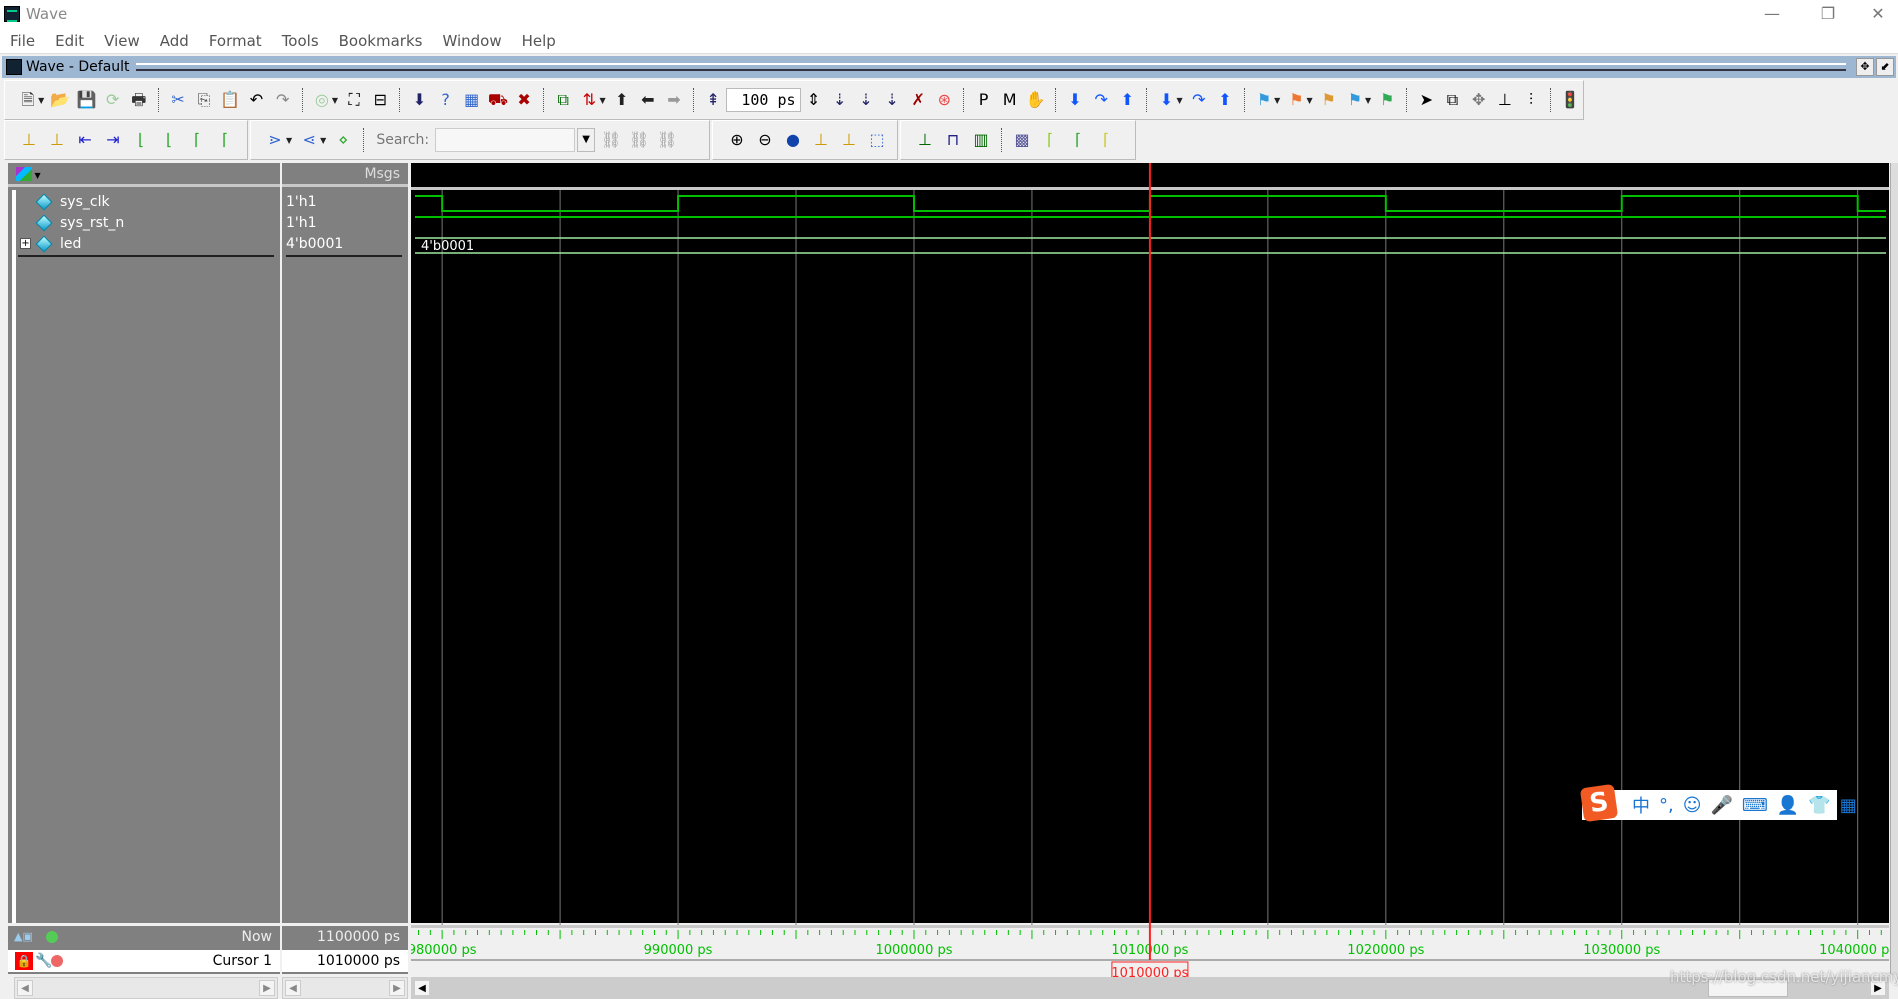 Image resolution: width=1898 pixels, height=999 pixels. I want to click on delete-cursor-icon: ⊥, so click(57, 140).